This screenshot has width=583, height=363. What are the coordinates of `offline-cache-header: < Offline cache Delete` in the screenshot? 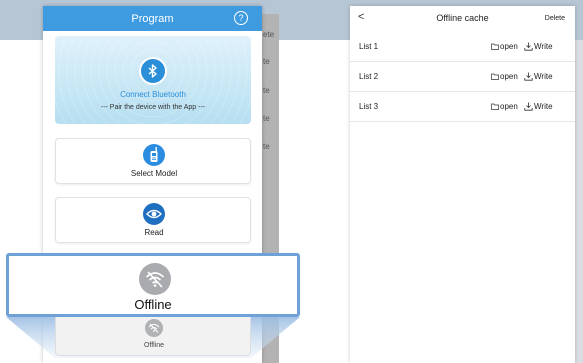 It's located at (462, 19).